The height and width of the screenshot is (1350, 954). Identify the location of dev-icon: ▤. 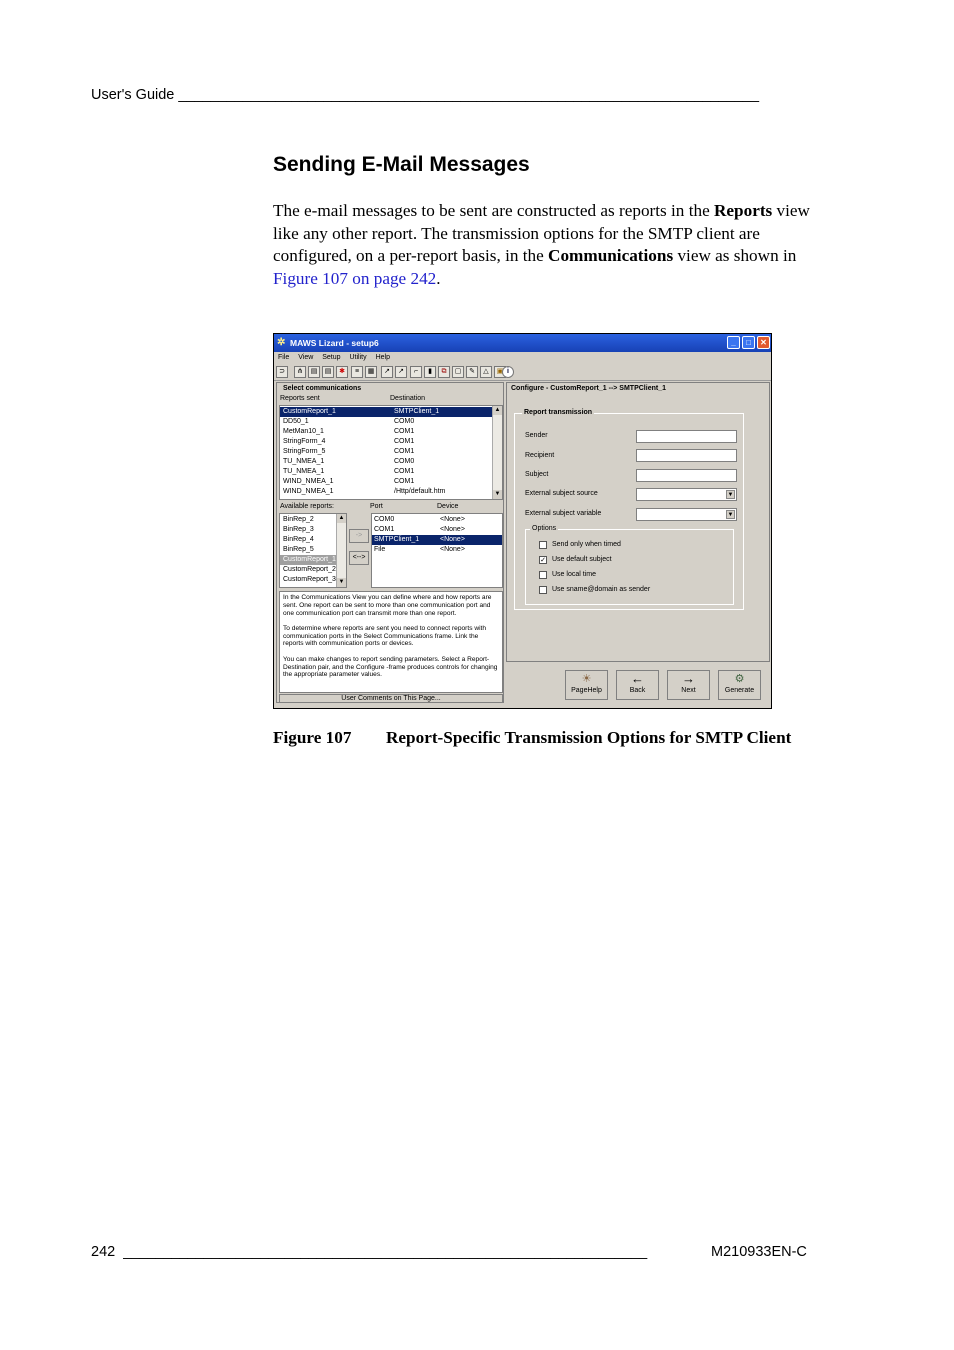
(314, 372).